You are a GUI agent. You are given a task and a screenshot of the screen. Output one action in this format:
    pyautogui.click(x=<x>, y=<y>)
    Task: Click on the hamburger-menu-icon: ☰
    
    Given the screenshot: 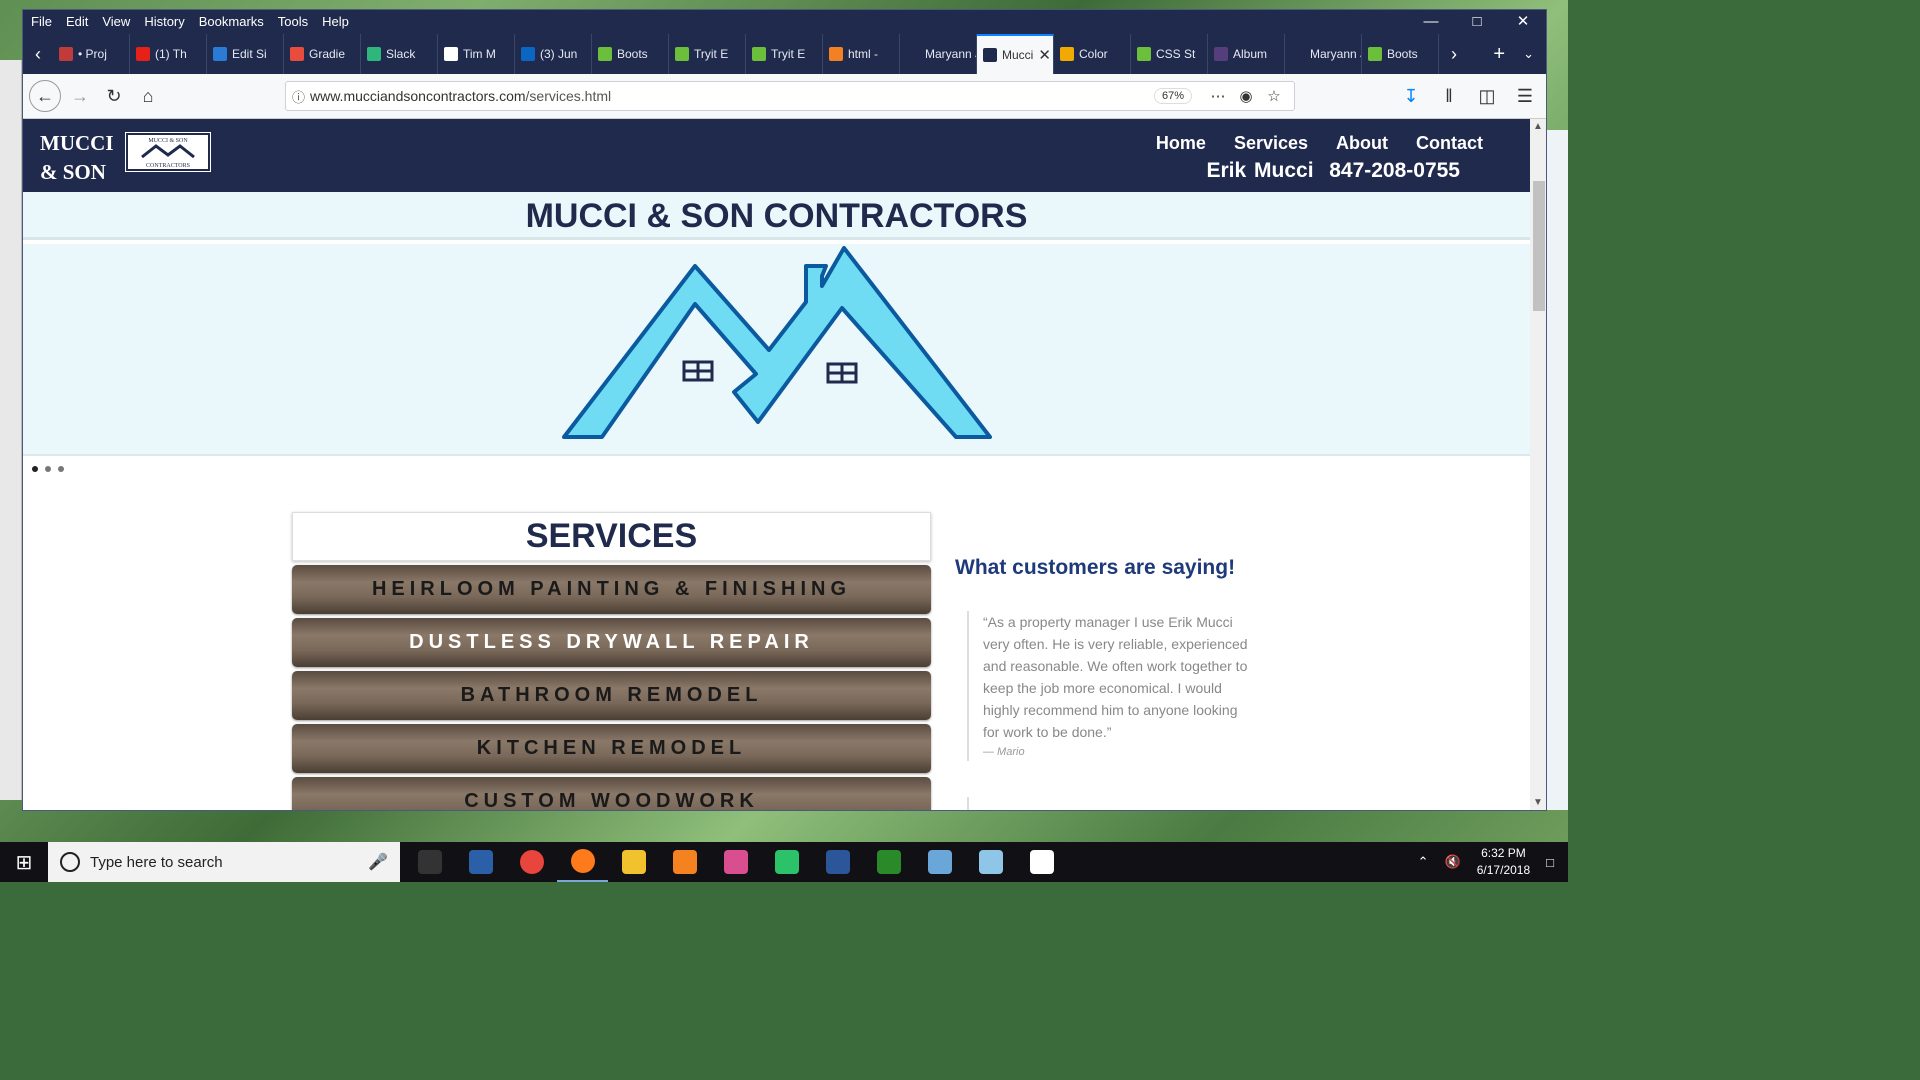 What is the action you would take?
    pyautogui.click(x=1525, y=96)
    